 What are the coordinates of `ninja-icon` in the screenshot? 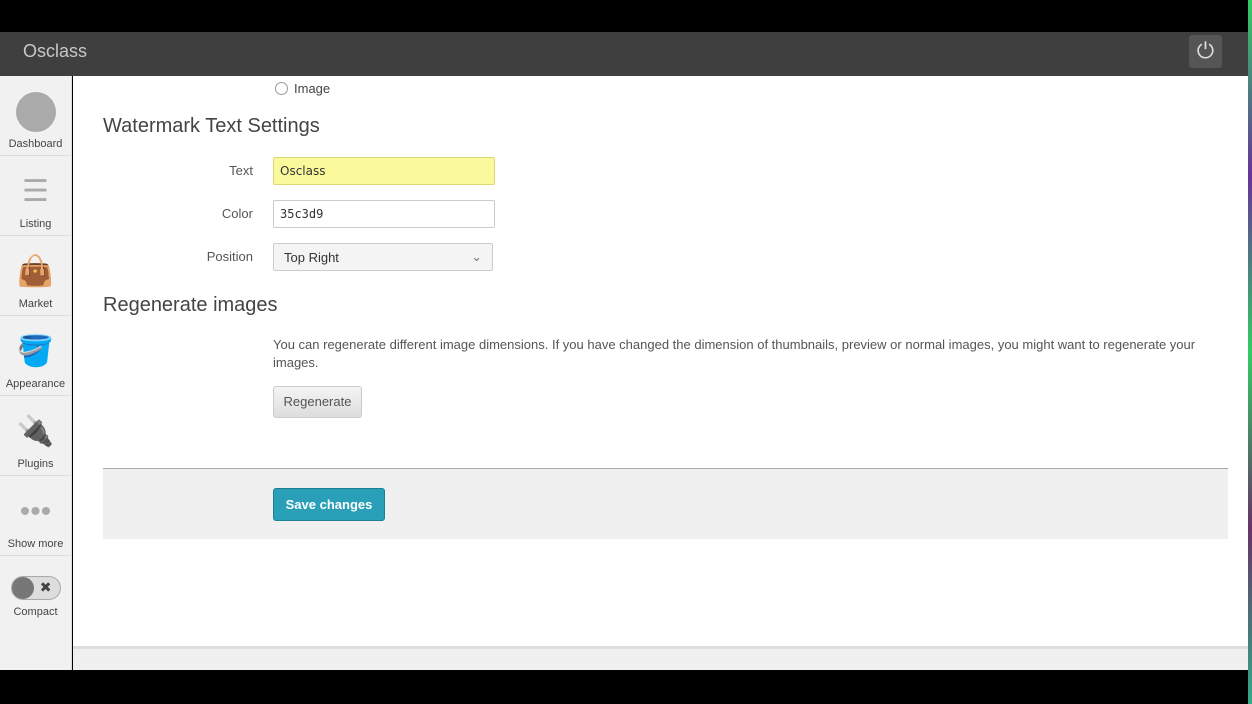 It's located at (35, 112).